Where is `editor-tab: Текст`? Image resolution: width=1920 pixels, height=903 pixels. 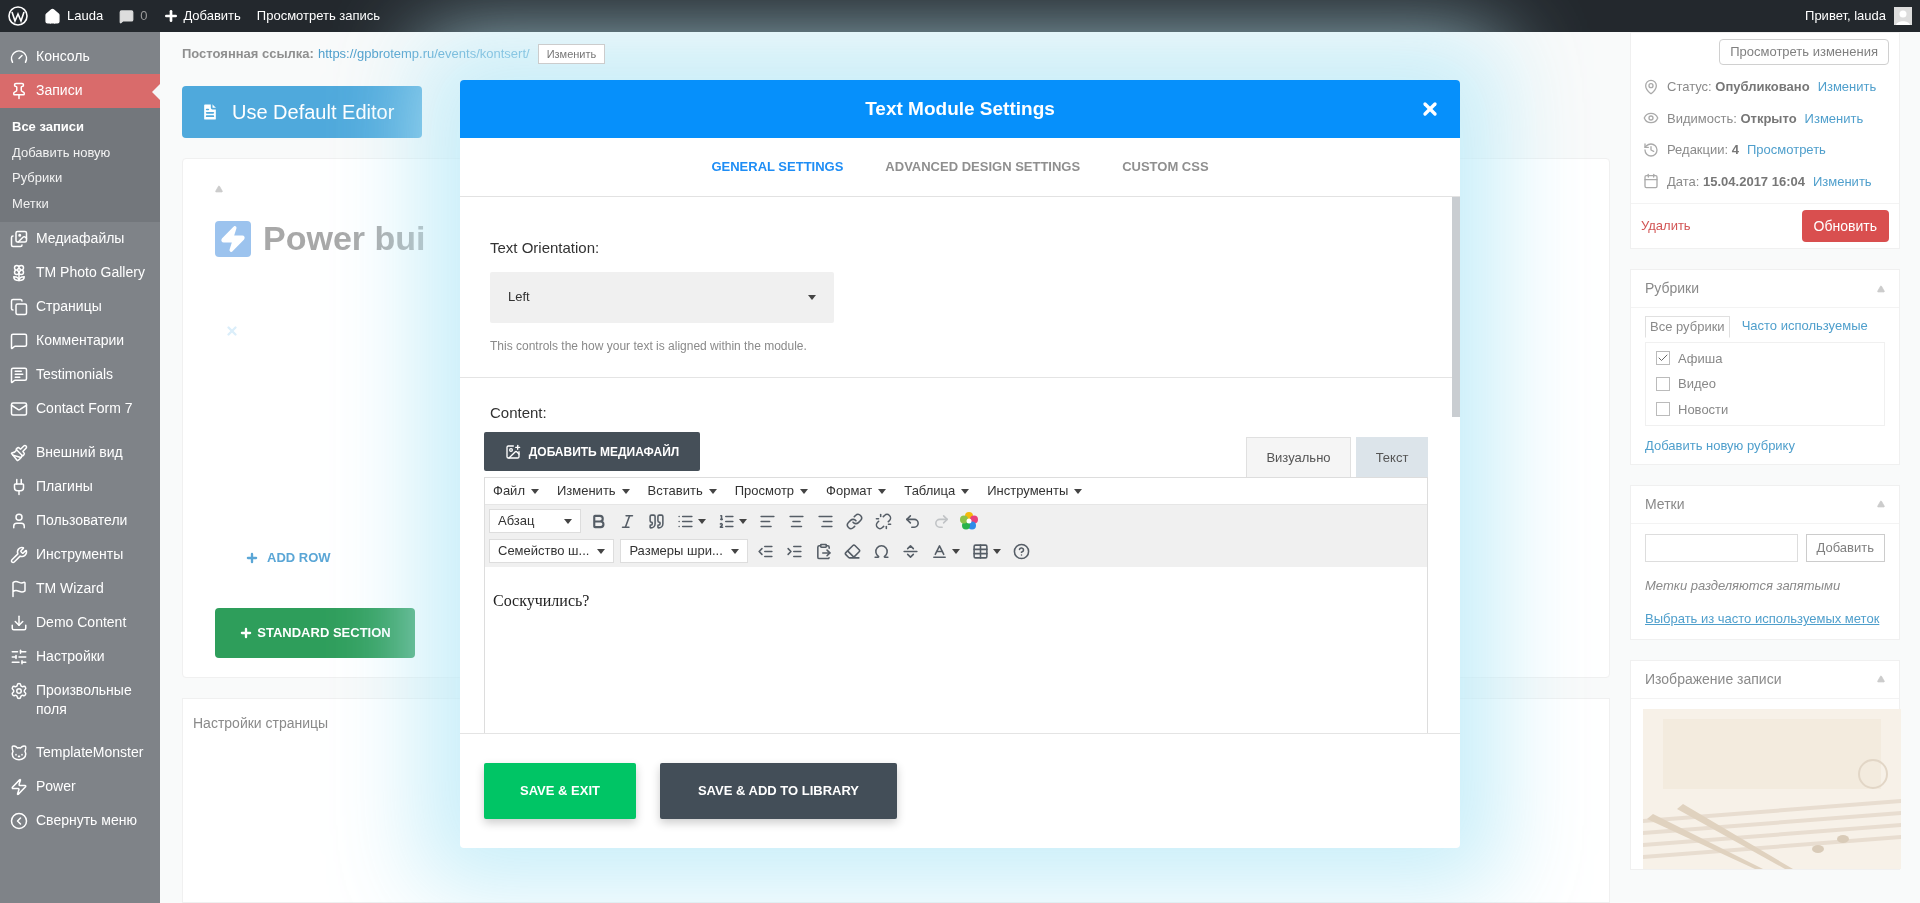
editor-tab: Текст is located at coordinates (1392, 457).